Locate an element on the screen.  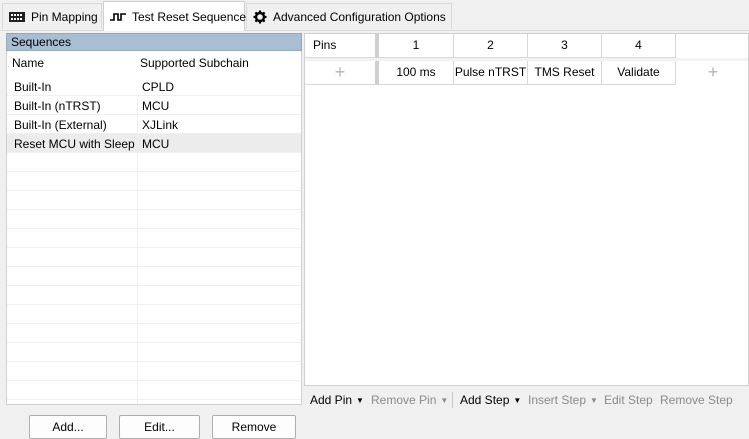
sequence-name: Built-In (External) is located at coordinates (60, 125).